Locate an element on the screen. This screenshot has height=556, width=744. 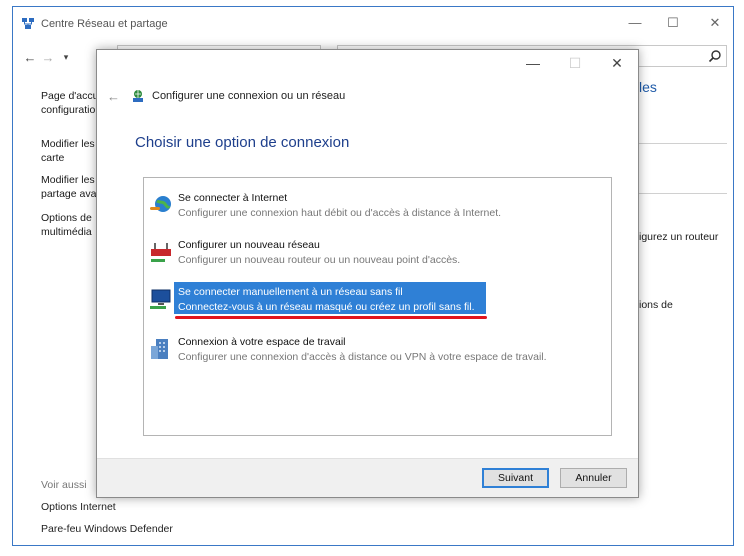
link-windows-defender-firewall: Pare-feu Windows Defender is located at coordinates (107, 529).